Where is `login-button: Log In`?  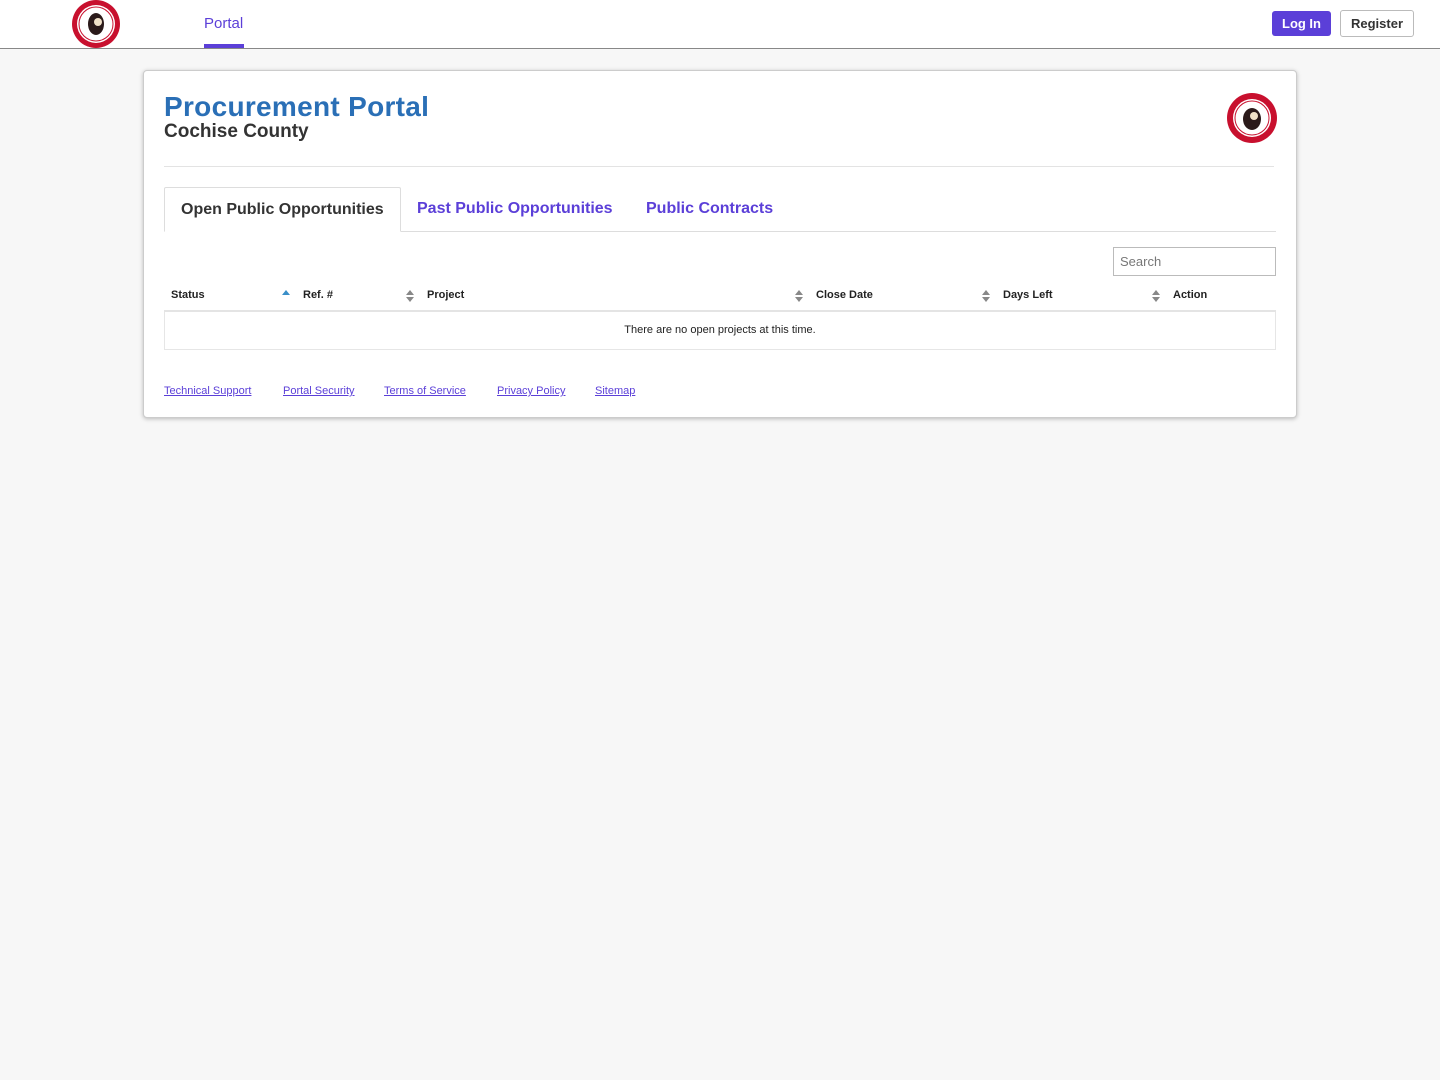 login-button: Log In is located at coordinates (1301, 23).